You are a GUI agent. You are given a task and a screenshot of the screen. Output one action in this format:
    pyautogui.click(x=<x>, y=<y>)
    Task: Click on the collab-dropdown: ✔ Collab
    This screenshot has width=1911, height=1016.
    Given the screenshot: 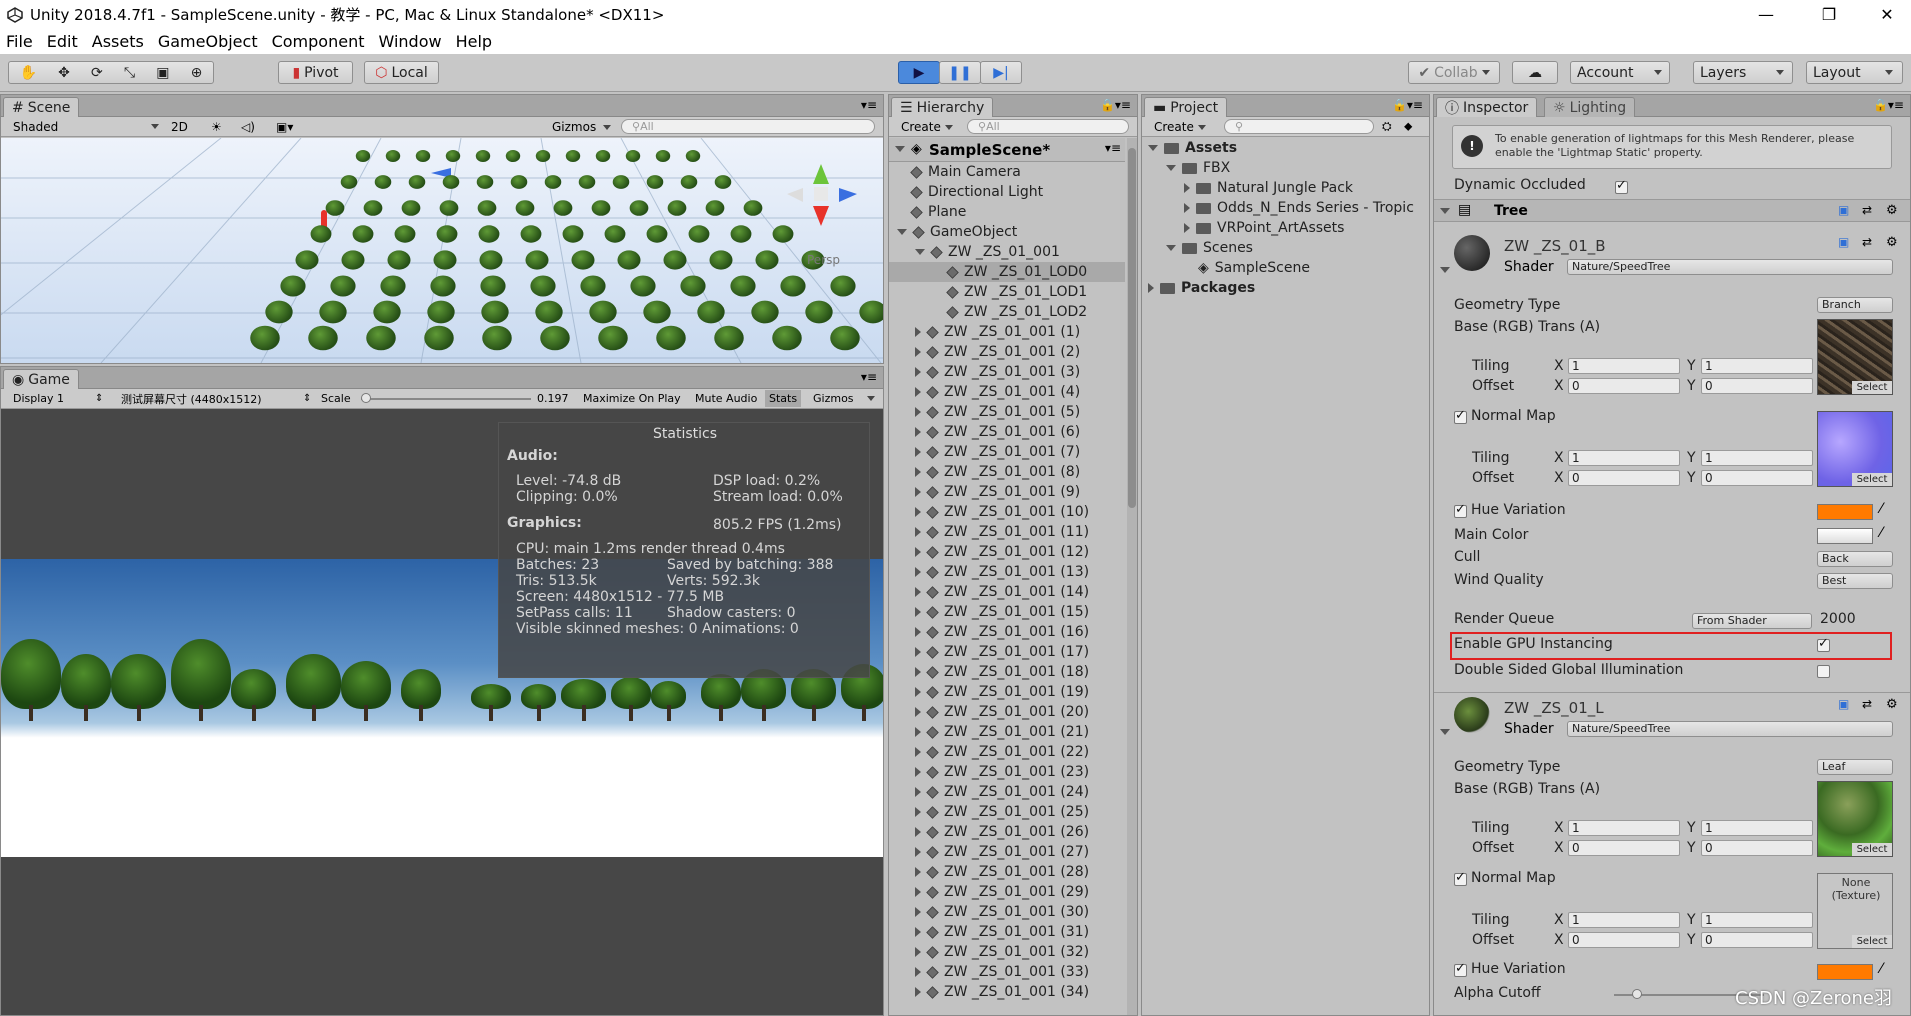 What is the action you would take?
    pyautogui.click(x=1454, y=72)
    